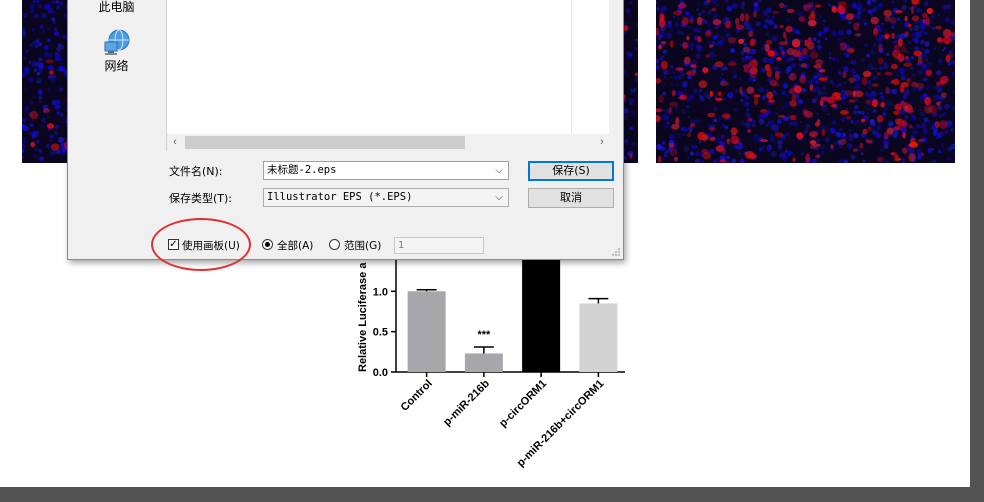 This screenshot has width=984, height=502. I want to click on significance-label: ***, so click(484, 335).